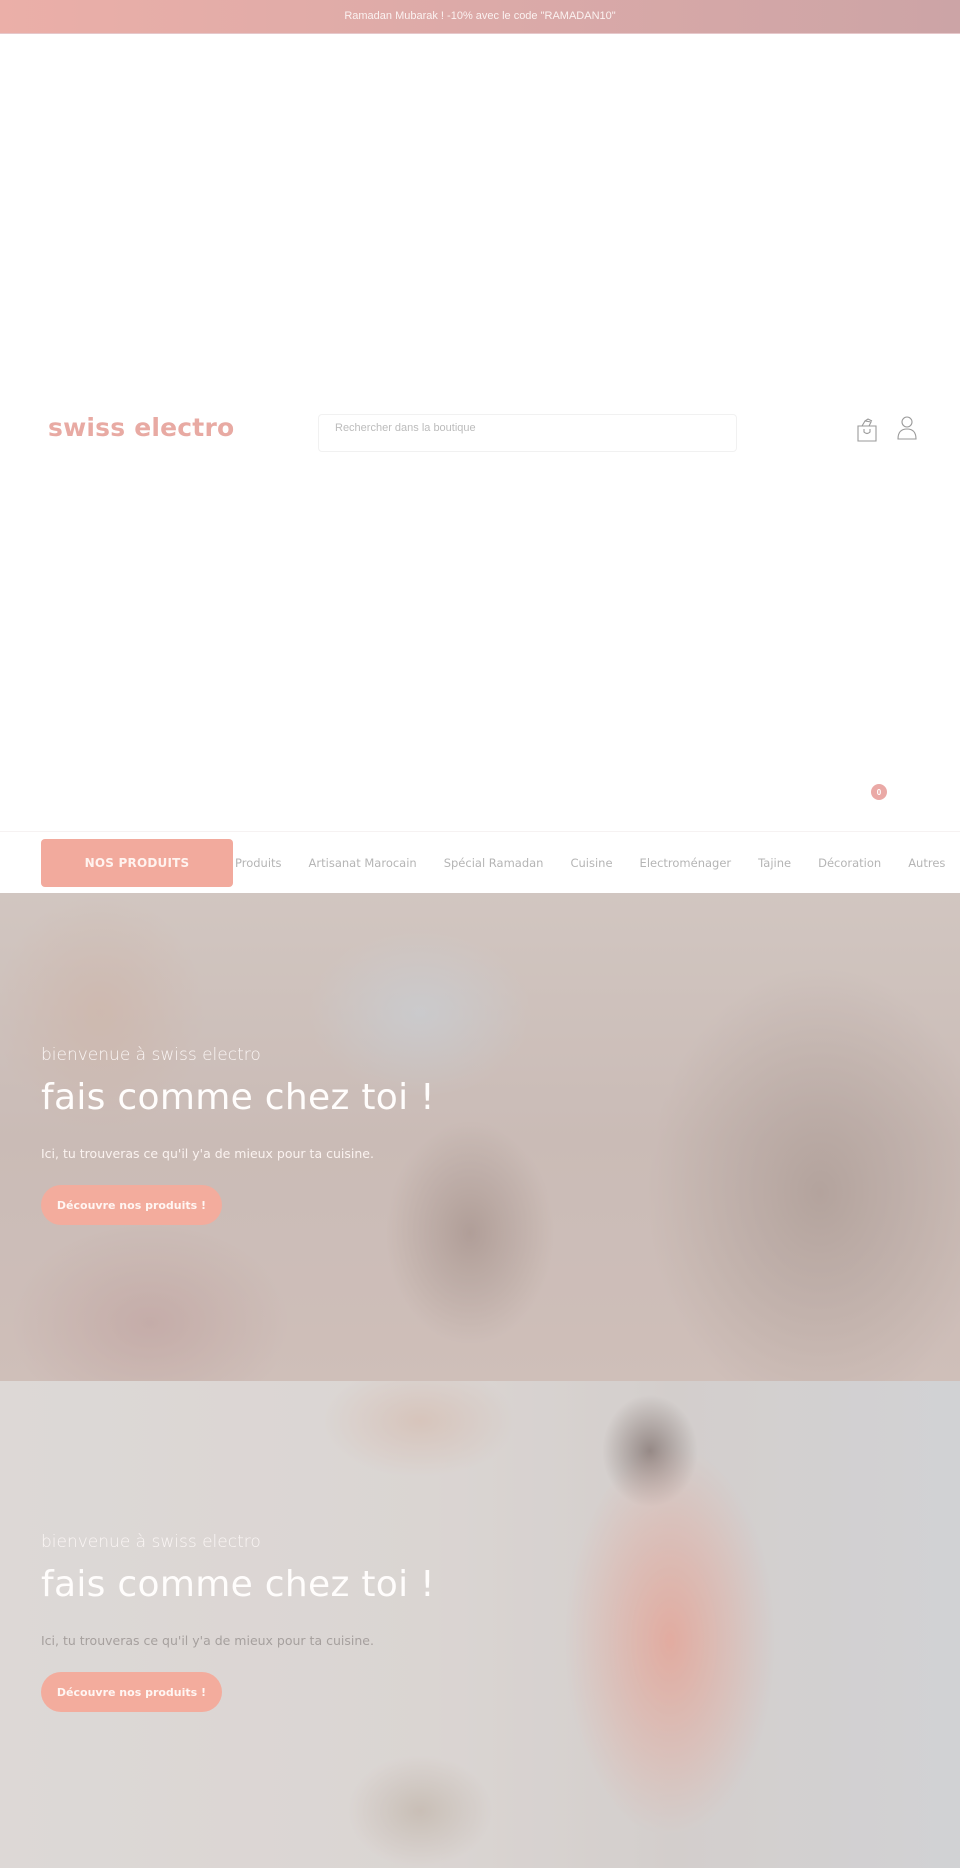 This screenshot has width=960, height=1875. Describe the element at coordinates (926, 863) in the screenshot. I see `nav-link-autres: Autres` at that location.